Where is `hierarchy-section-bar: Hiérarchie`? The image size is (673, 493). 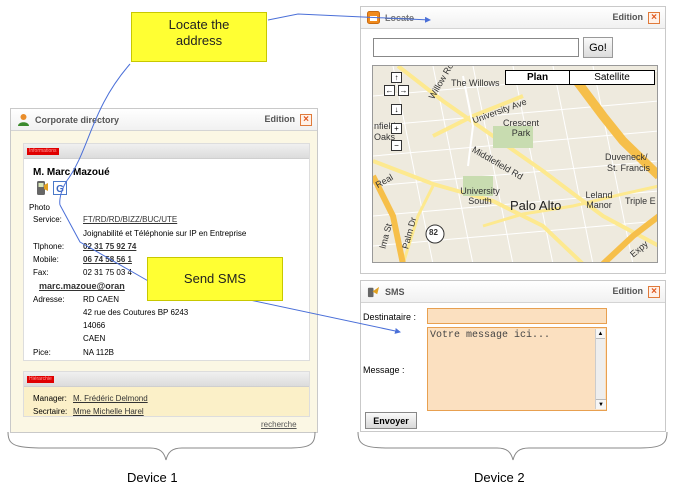
hierarchy-section-bar: Hiérarchie is located at coordinates (166, 379).